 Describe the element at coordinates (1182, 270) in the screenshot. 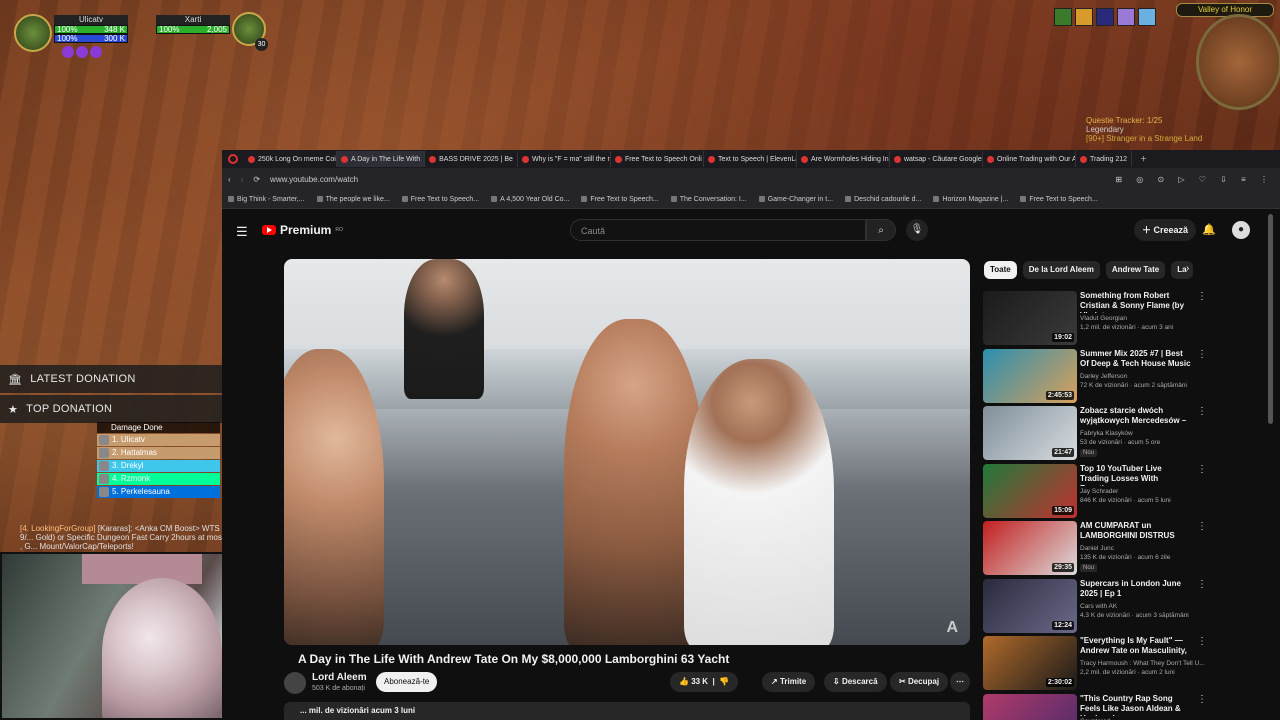

I see `chip-3: La` at that location.